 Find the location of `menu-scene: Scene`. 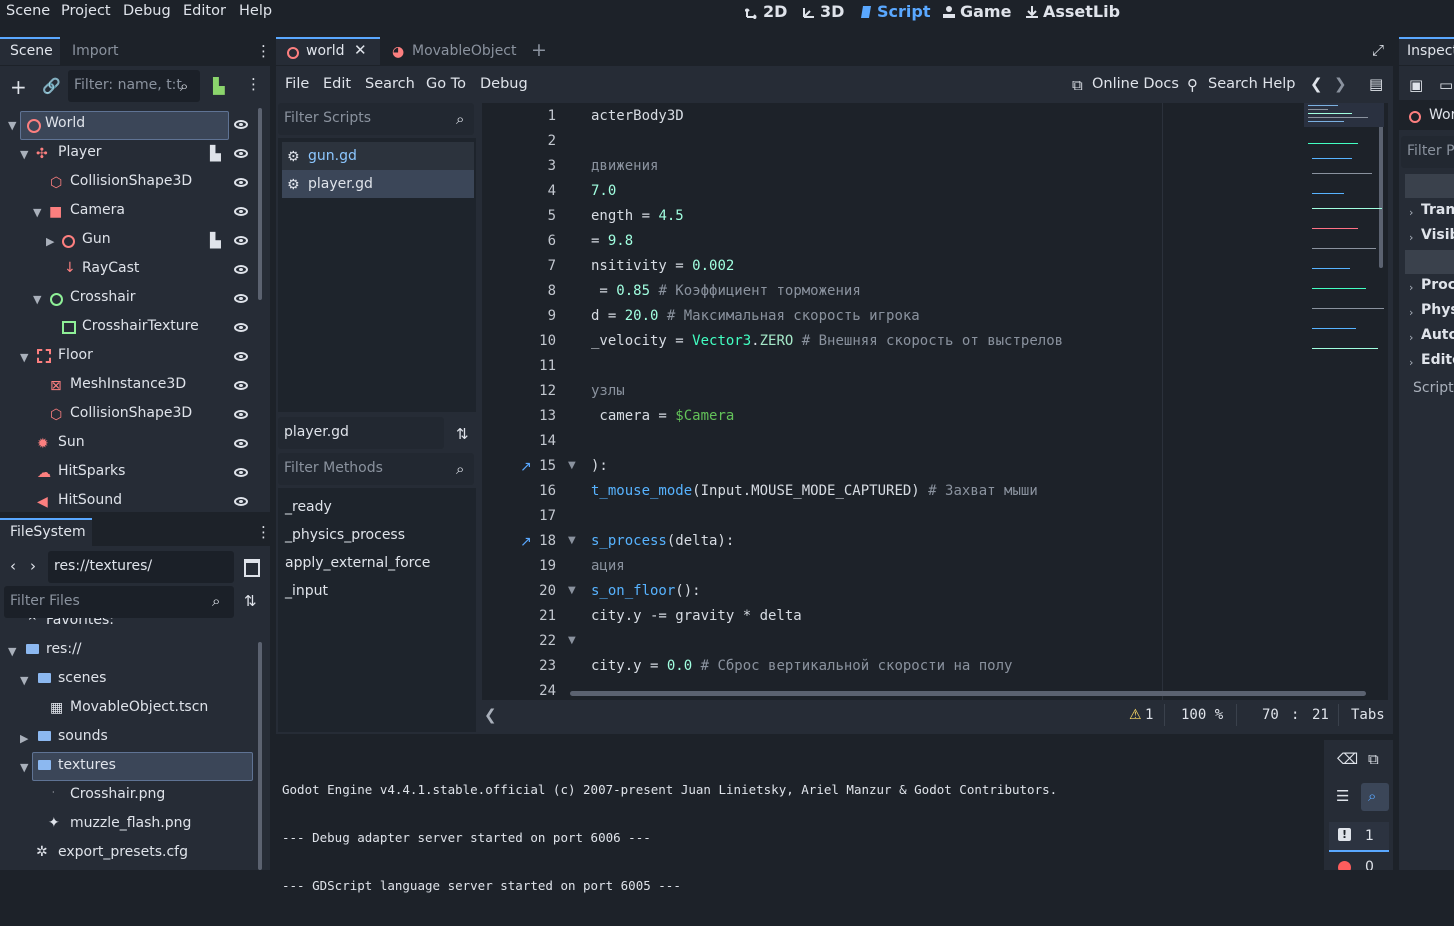

menu-scene: Scene is located at coordinates (28, 11).